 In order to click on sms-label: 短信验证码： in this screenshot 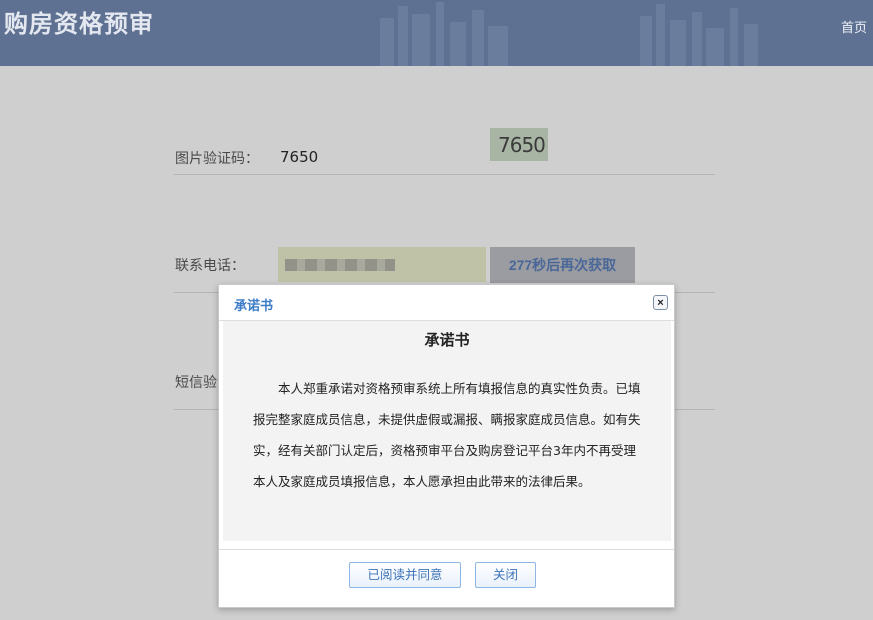, I will do `click(198, 383)`.